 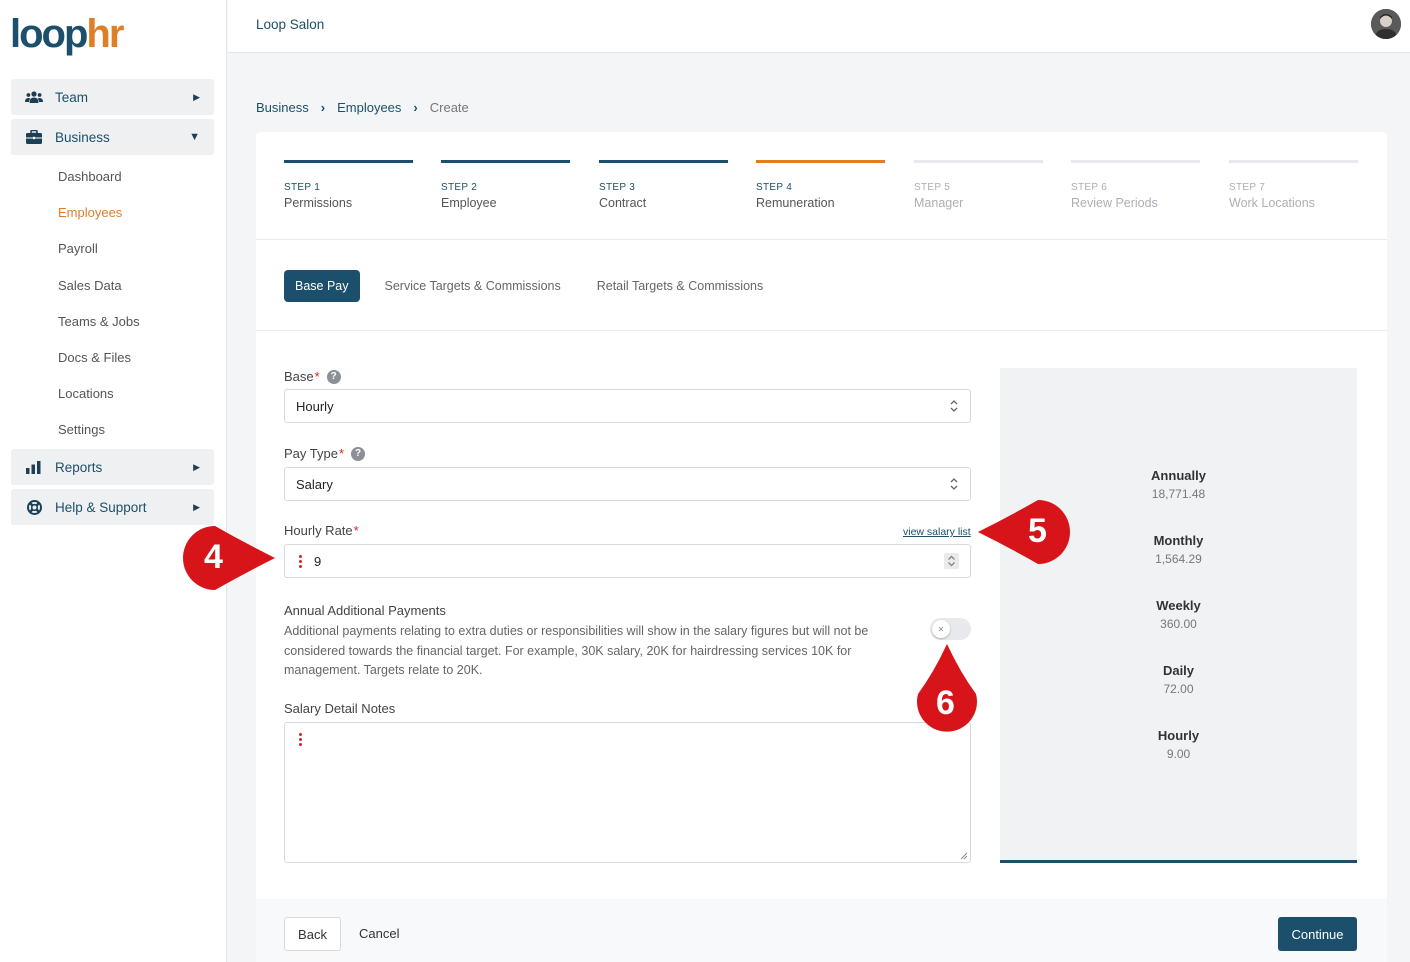 What do you see at coordinates (81, 429) in the screenshot?
I see `sidebar-item-settings: Settings` at bounding box center [81, 429].